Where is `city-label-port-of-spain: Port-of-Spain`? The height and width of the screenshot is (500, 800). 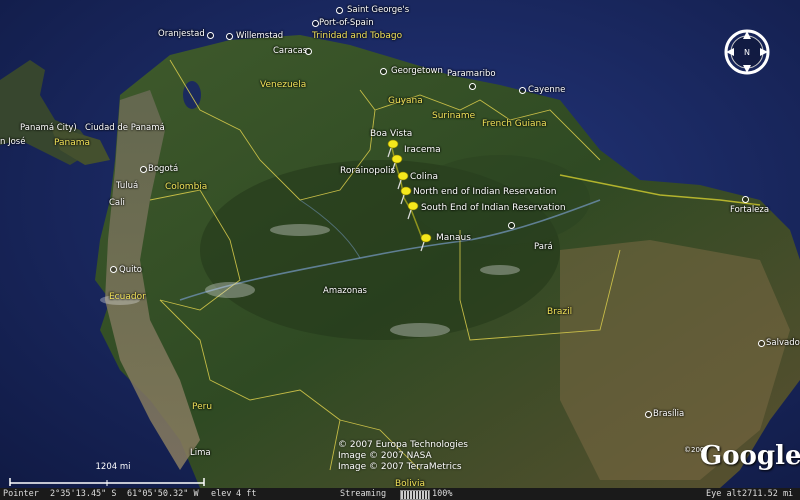 city-label-port-of-spain: Port-of-Spain is located at coordinates (346, 23).